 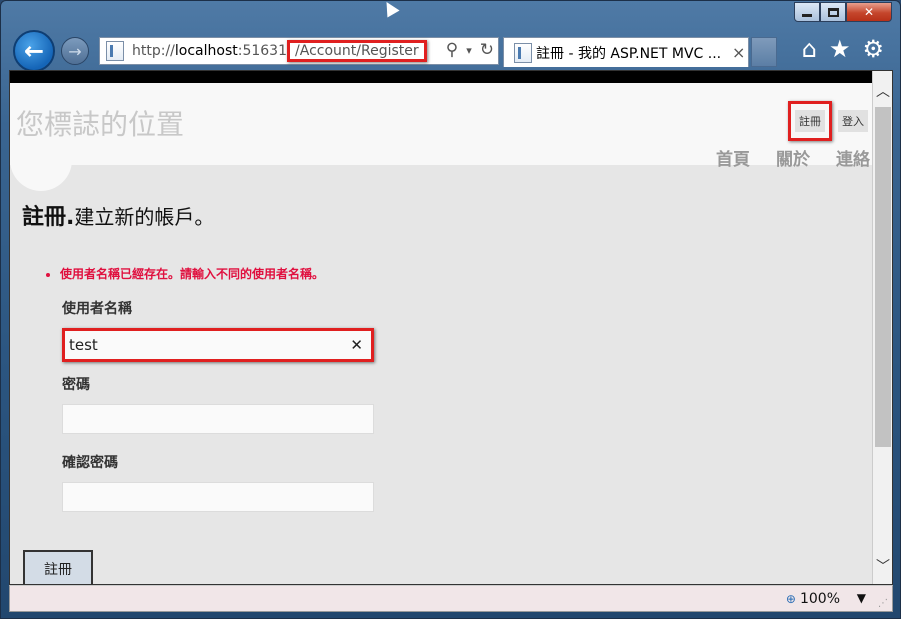 What do you see at coordinates (764, 52) in the screenshot?
I see `new-tab-button` at bounding box center [764, 52].